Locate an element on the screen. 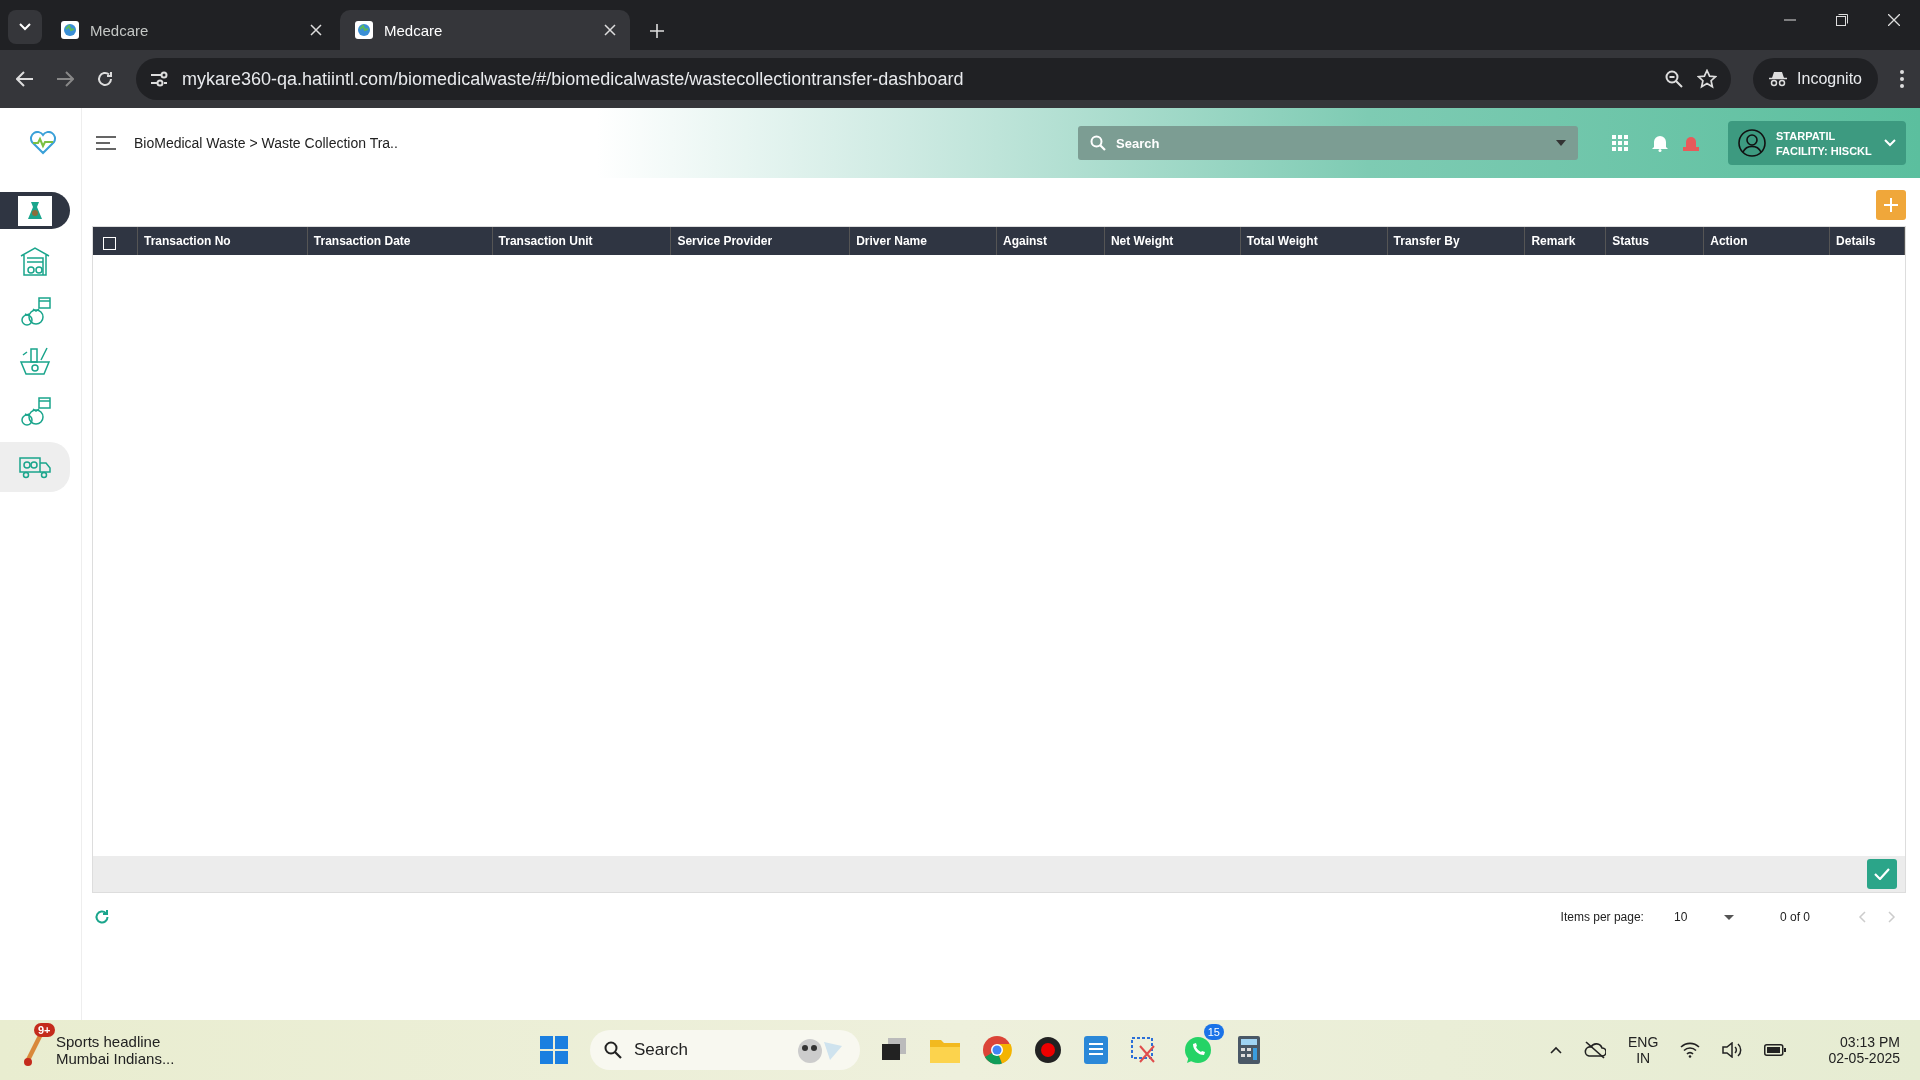  cloud-off-icon is located at coordinates (1595, 1050).